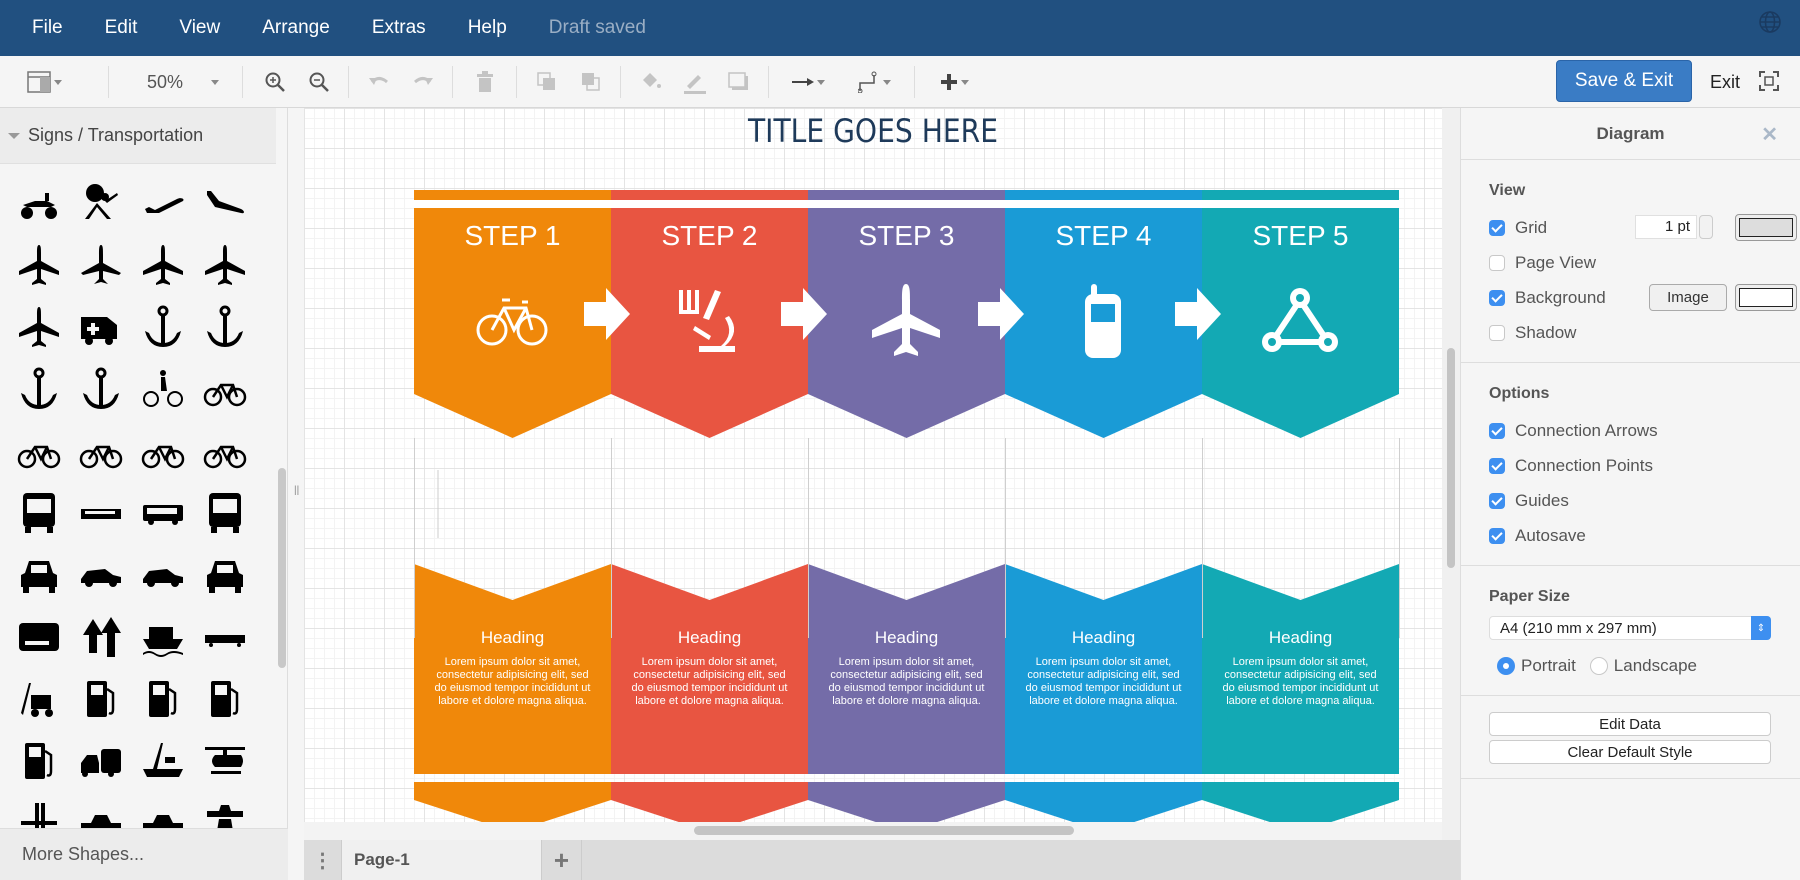 Image resolution: width=1800 pixels, height=880 pixels. Describe the element at coordinates (1644, 535) in the screenshot. I see `autosave-option: Autosave` at that location.